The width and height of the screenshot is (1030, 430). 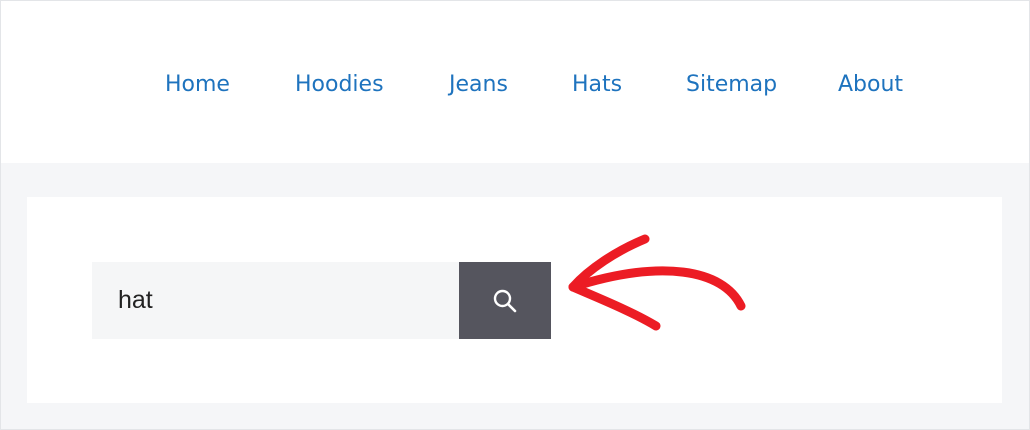 What do you see at coordinates (197, 85) in the screenshot?
I see `nav-link-home: Home` at bounding box center [197, 85].